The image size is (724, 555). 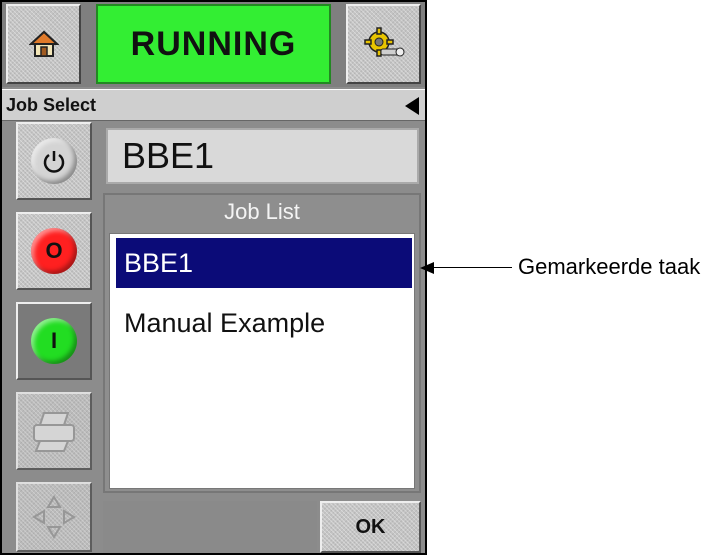 I want to click on power-button, so click(x=54, y=161).